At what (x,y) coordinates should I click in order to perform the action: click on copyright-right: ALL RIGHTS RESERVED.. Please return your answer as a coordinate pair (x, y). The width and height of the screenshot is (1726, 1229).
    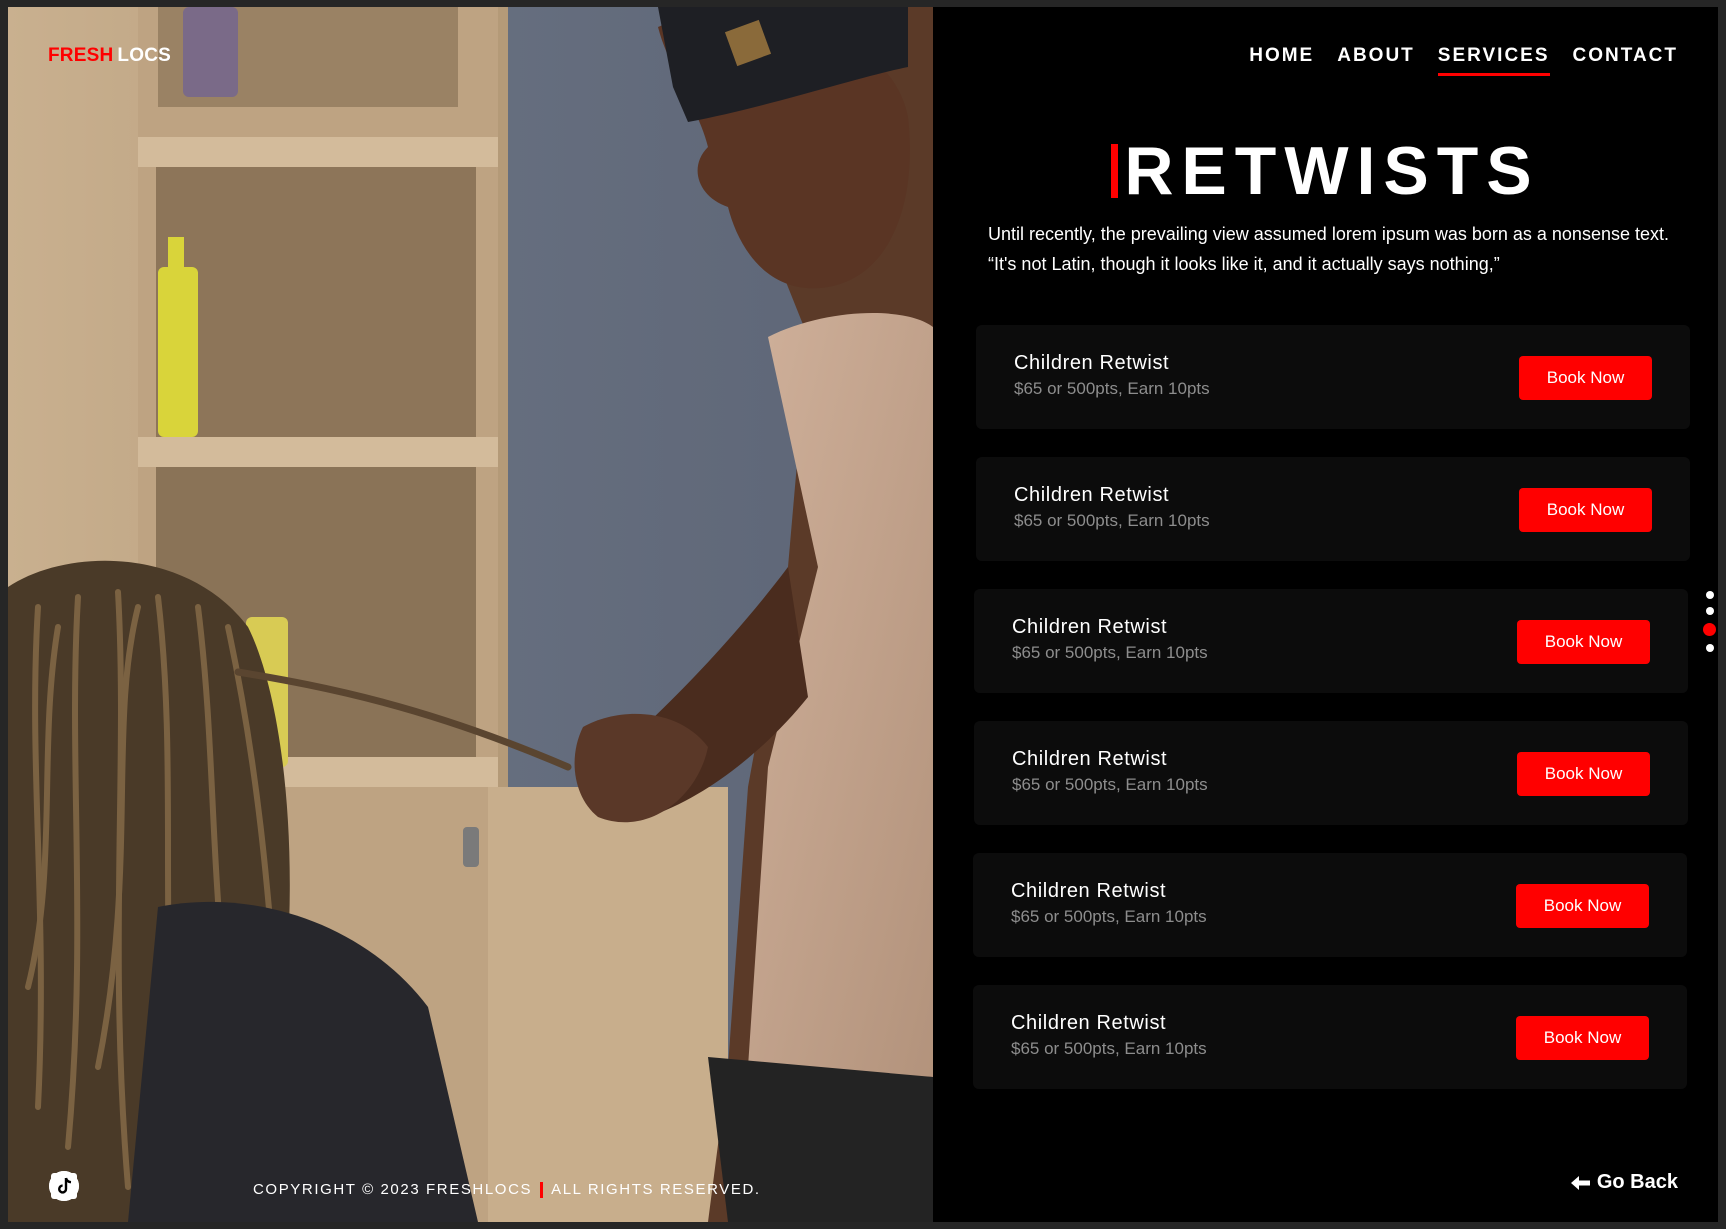
    Looking at the image, I should click on (656, 1189).